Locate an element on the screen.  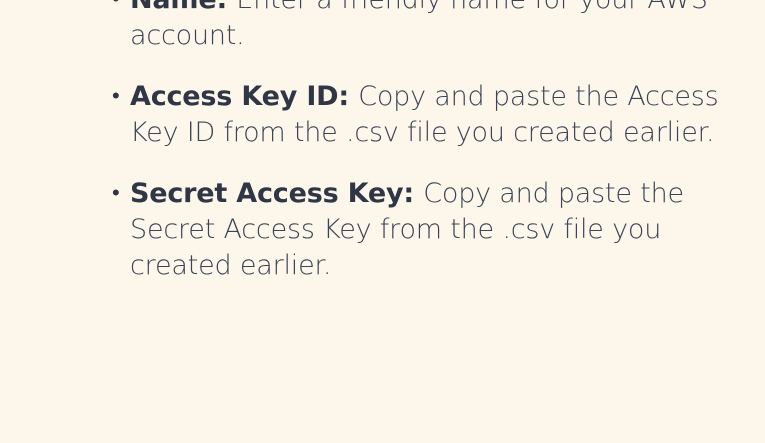
item-term: Name: is located at coordinates (183, 7).